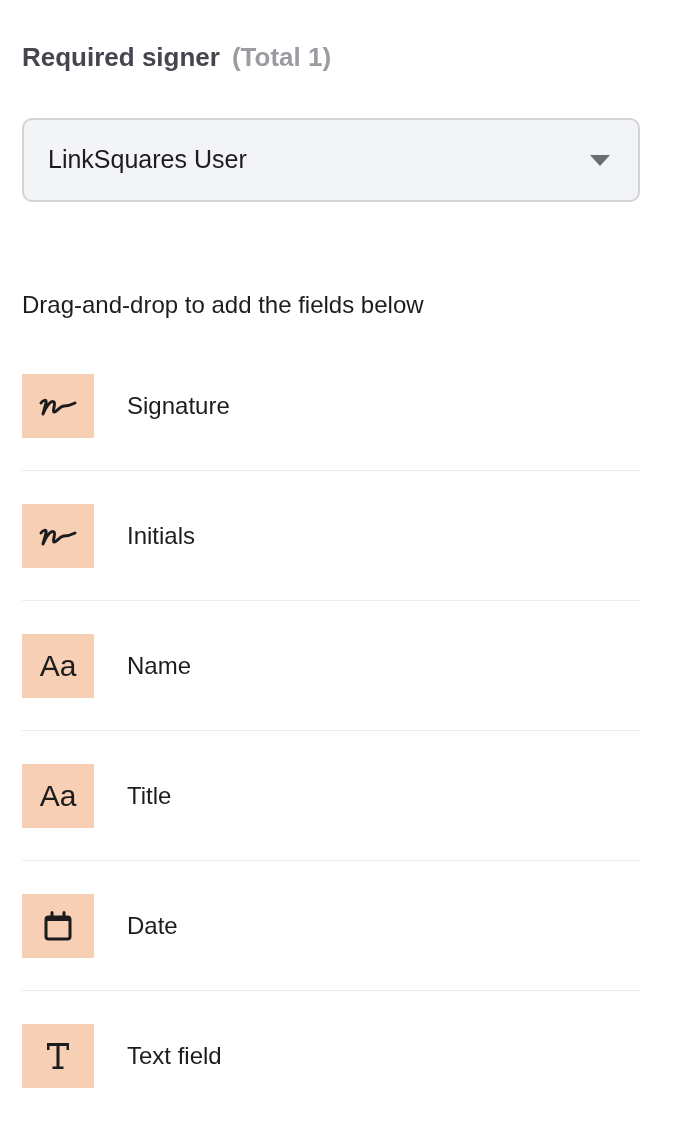  What do you see at coordinates (223, 305) in the screenshot?
I see `instruction-text: Drag-and-drop to add the fields below` at bounding box center [223, 305].